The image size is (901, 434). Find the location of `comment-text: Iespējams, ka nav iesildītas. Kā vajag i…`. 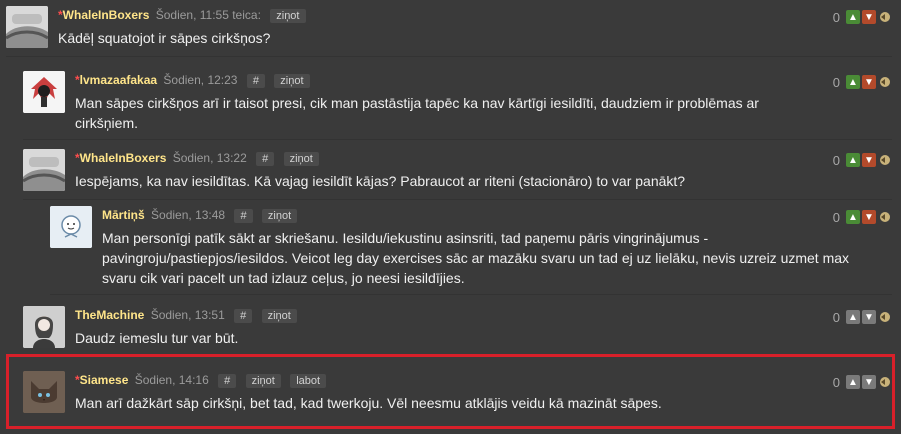

comment-text: Iespējams, ka nav iesildītas. Kā vajag i… is located at coordinates (380, 181).